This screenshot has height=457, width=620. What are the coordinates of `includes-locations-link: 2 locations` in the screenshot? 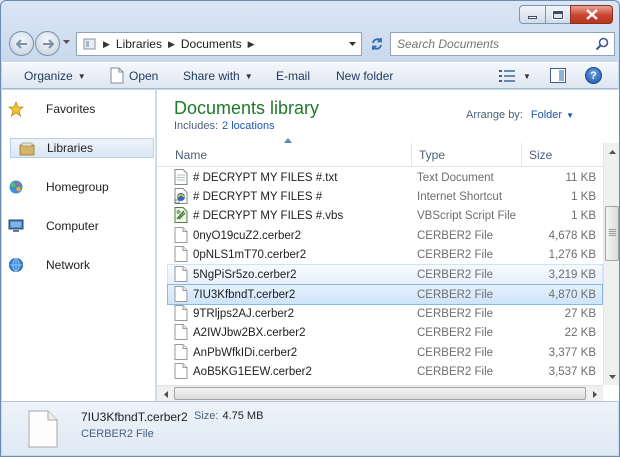 It's located at (248, 126).